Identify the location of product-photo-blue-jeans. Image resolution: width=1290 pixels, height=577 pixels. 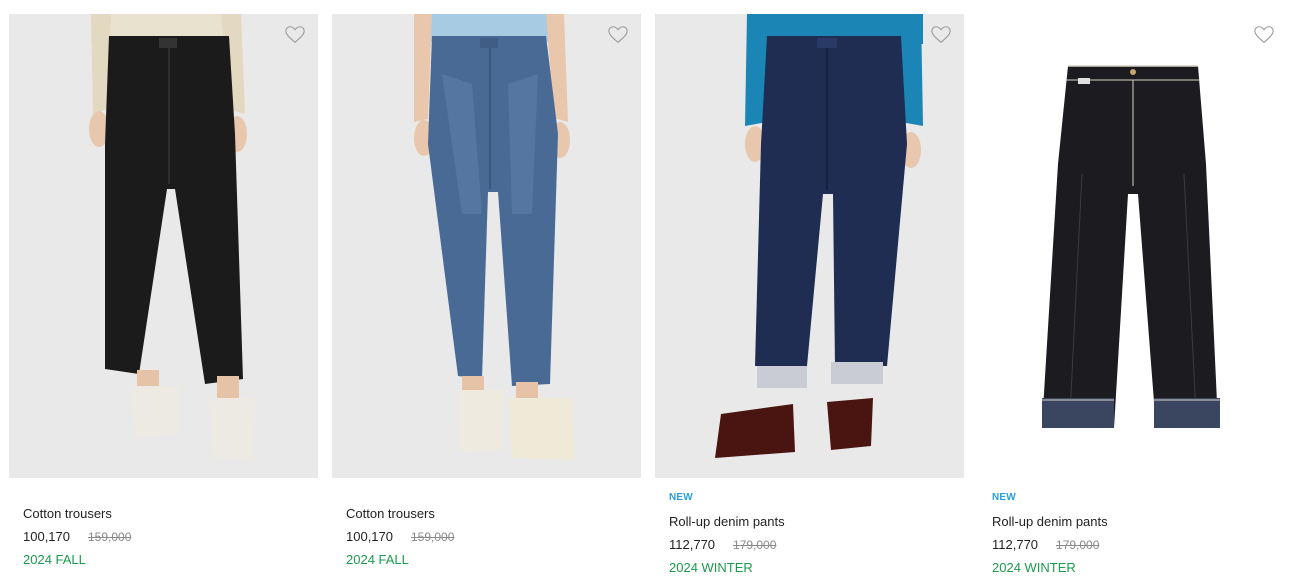
(494, 237).